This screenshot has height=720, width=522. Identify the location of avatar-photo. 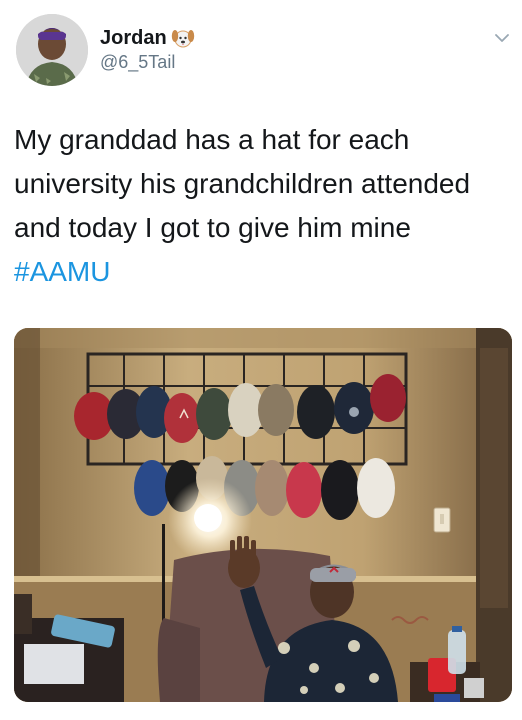
(52, 50).